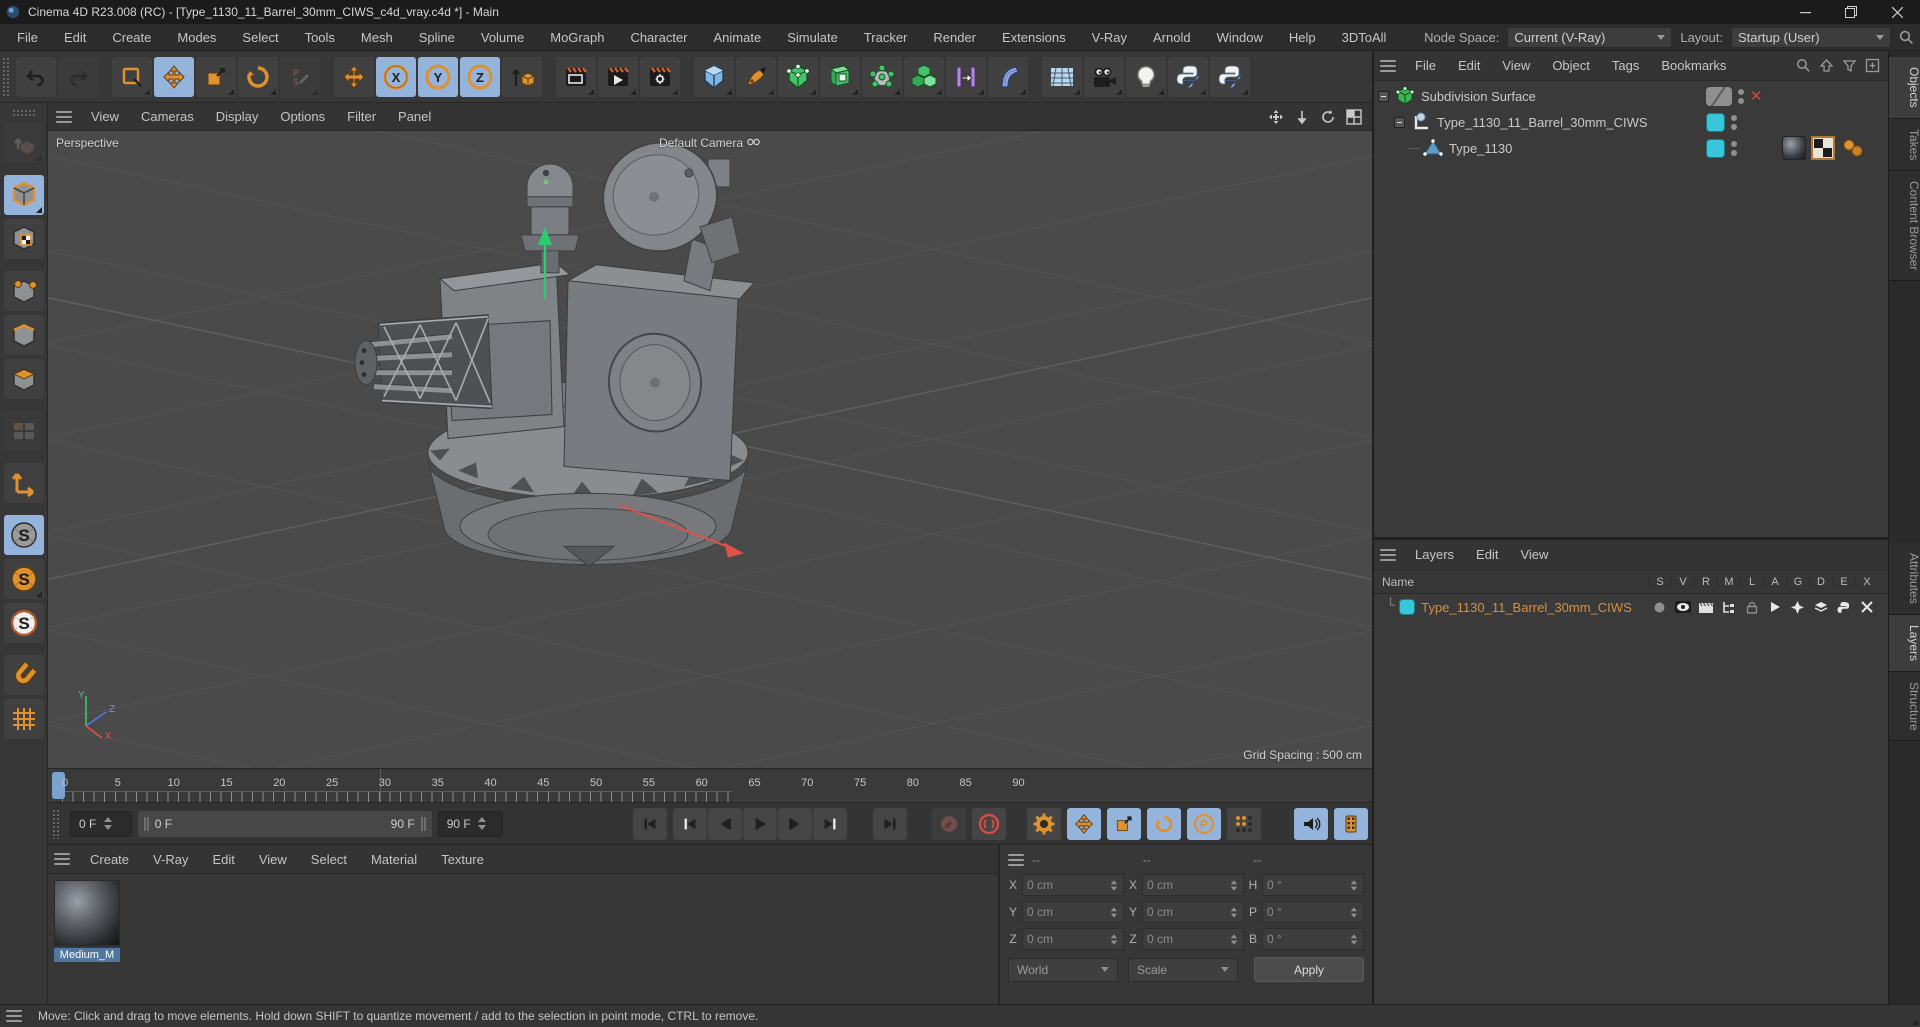  What do you see at coordinates (1866, 607) in the screenshot?
I see `xref-icon` at bounding box center [1866, 607].